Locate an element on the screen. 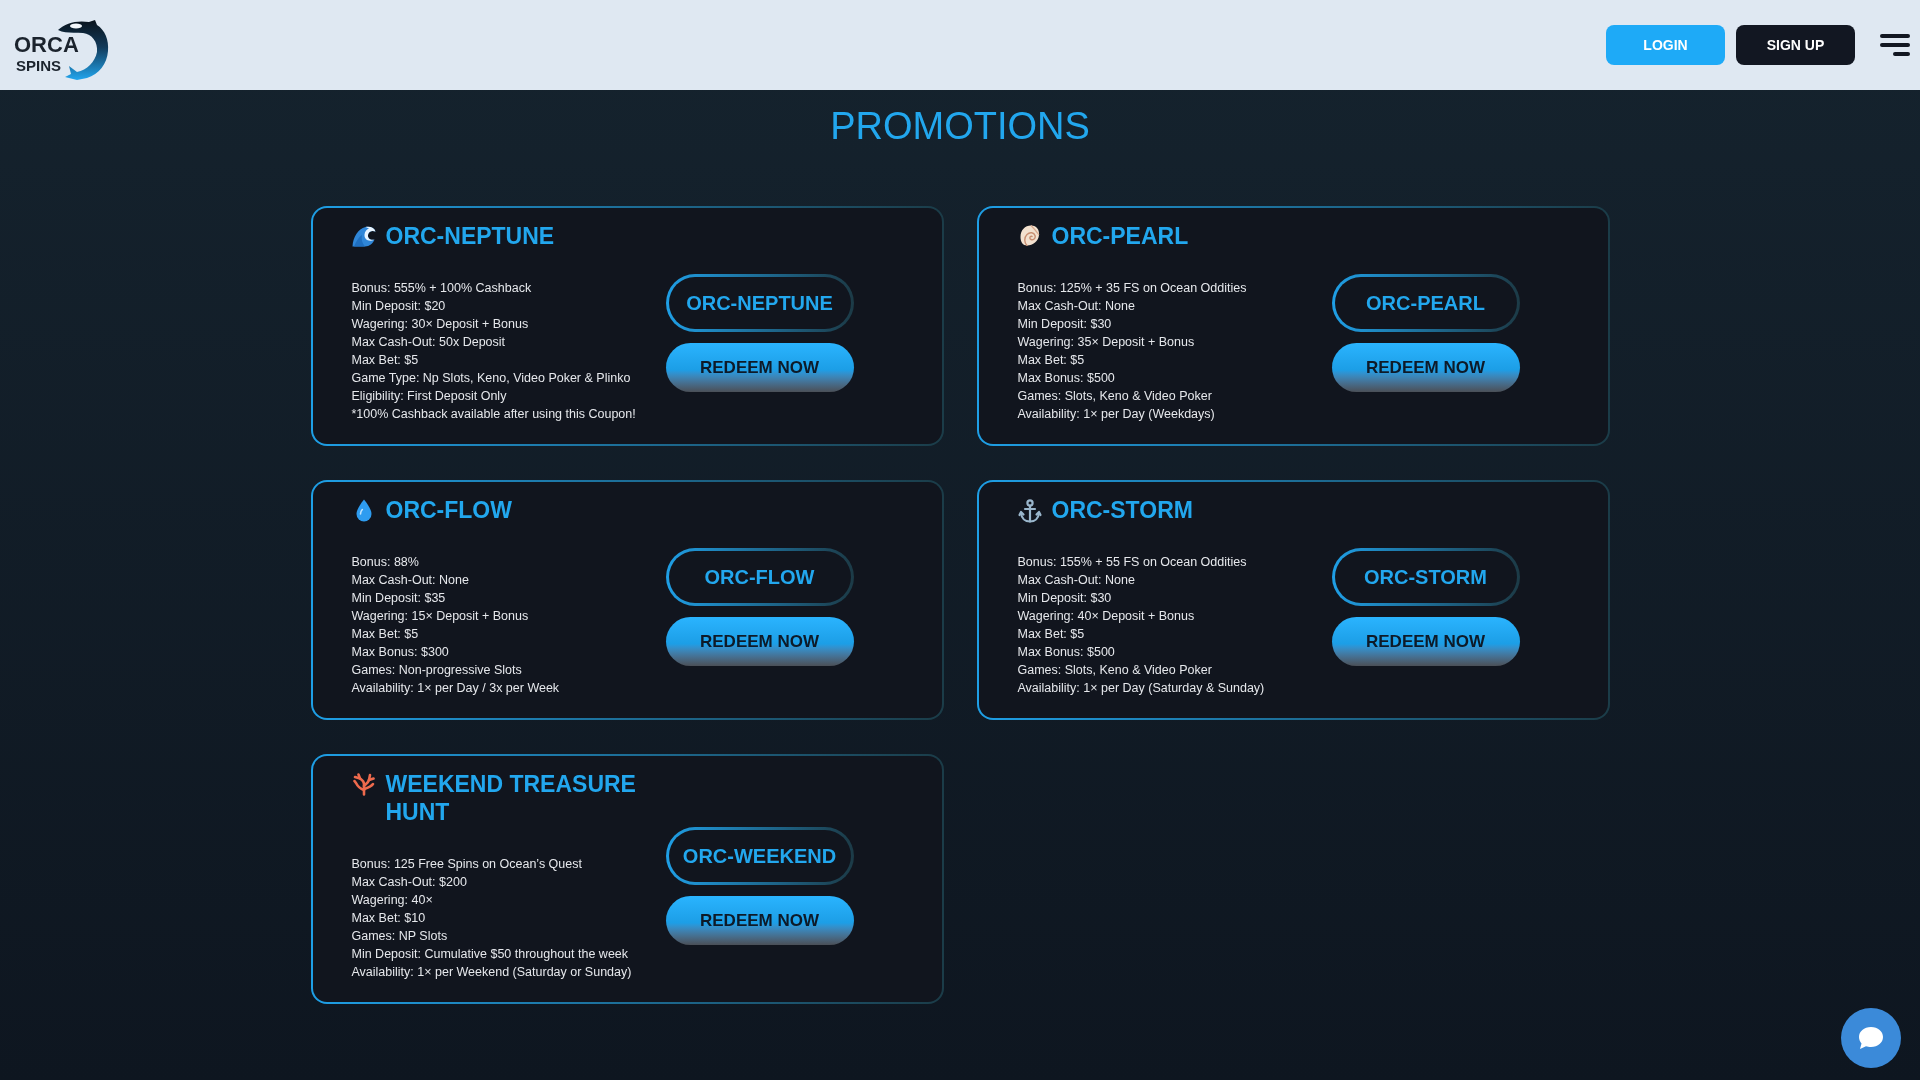 This screenshot has width=1920, height=1080. promo-detail: Availability: 1× per Day (Saturday & Sunday) is located at coordinates (1141, 688).